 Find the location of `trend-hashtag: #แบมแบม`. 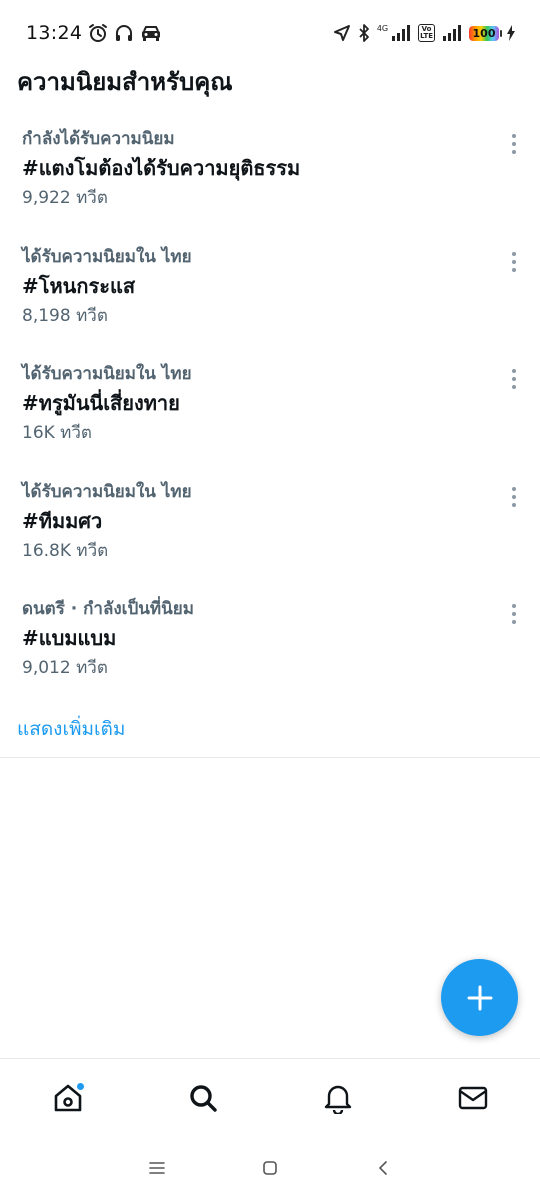

trend-hashtag: #แบมแบม is located at coordinates (69, 638).